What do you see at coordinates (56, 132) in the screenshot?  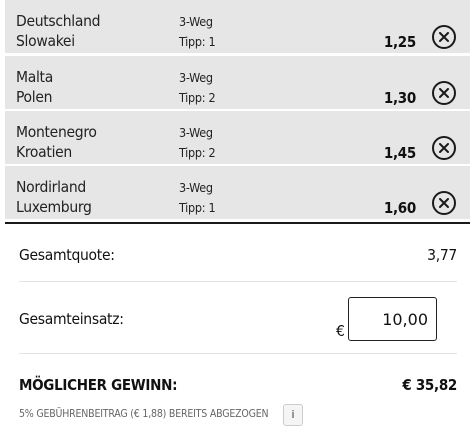 I see `home-team: Montenegro` at bounding box center [56, 132].